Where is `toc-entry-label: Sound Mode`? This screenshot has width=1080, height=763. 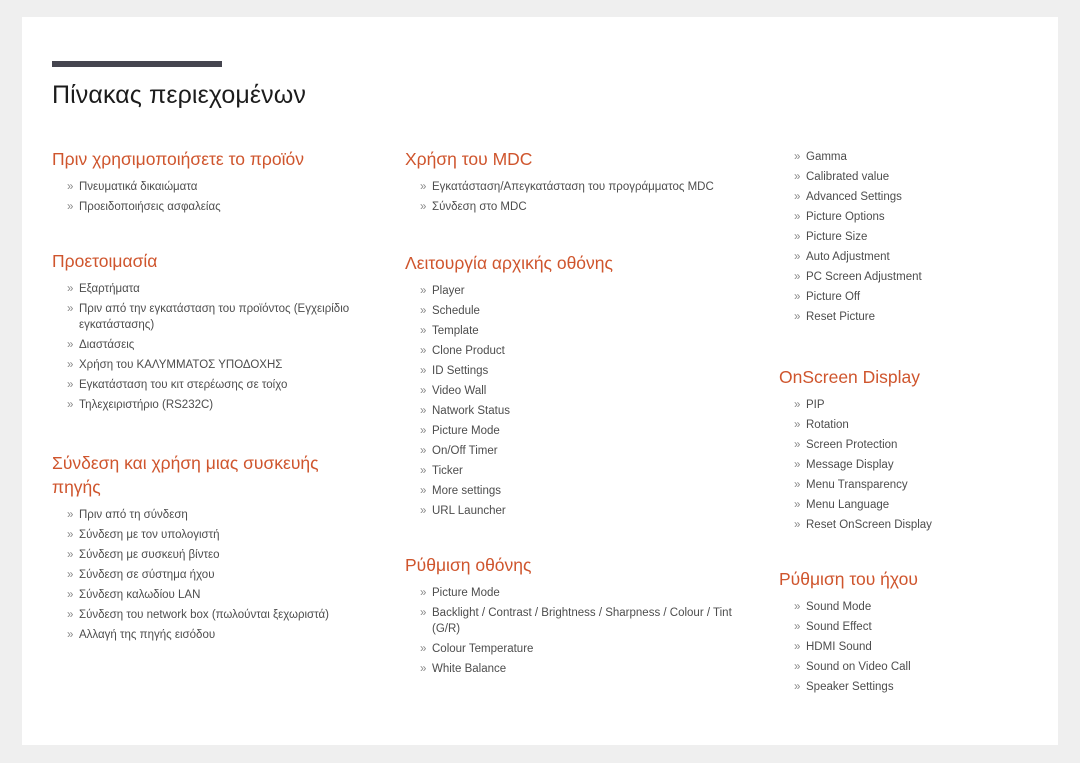 toc-entry-label: Sound Mode is located at coordinates (839, 607).